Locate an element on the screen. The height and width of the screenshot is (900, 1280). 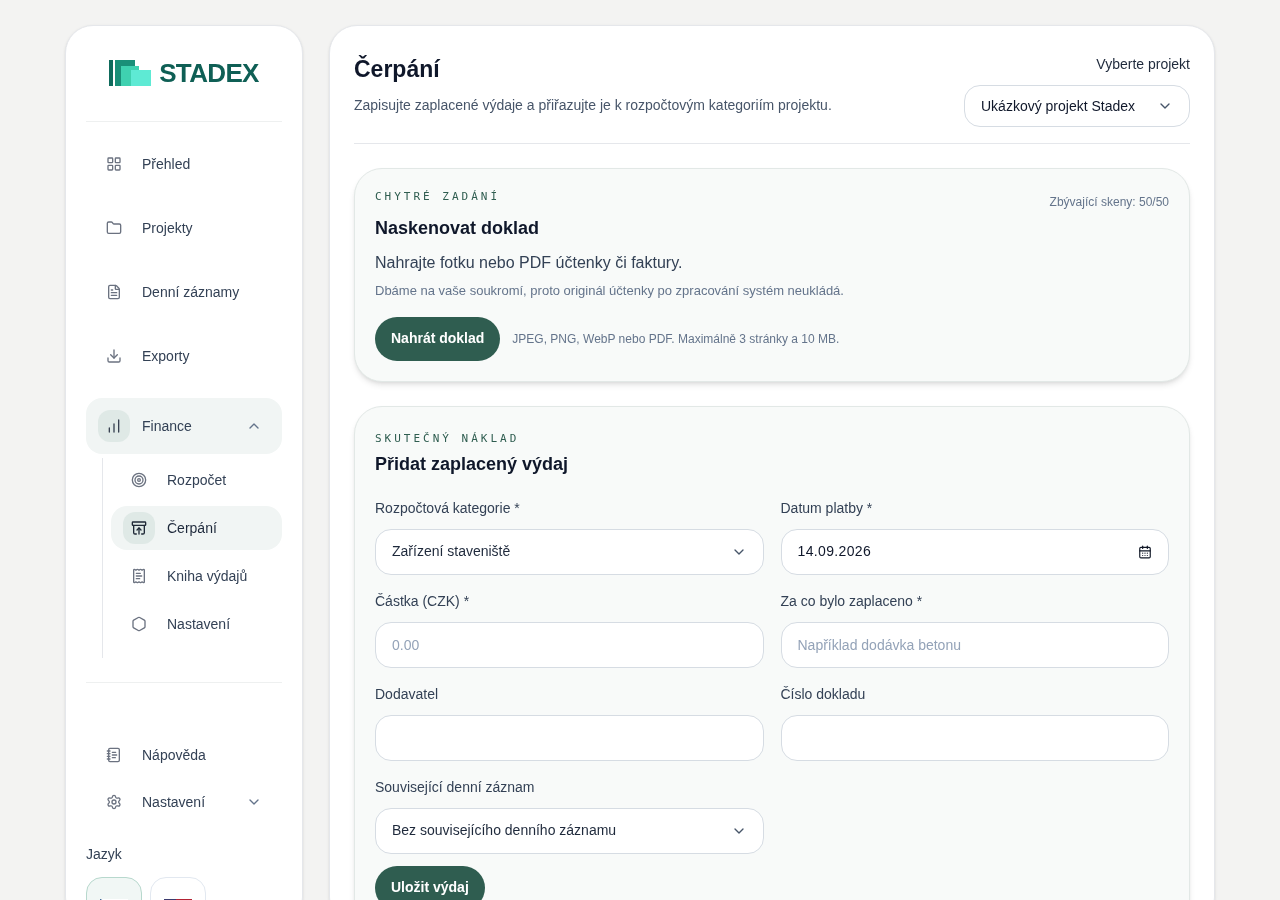
folder-icon is located at coordinates (114, 228).